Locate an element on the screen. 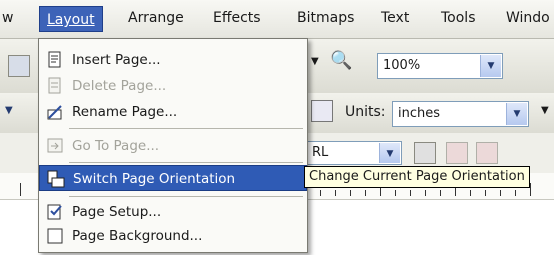 Image resolution: width=554 pixels, height=255 pixels. menu-tools: Tools is located at coordinates (458, 18).